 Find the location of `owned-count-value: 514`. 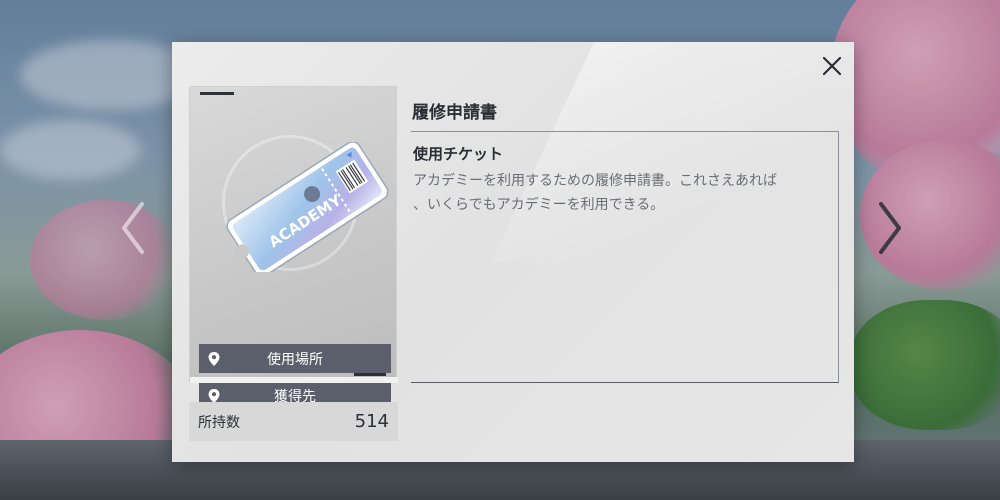

owned-count-value: 514 is located at coordinates (371, 421).